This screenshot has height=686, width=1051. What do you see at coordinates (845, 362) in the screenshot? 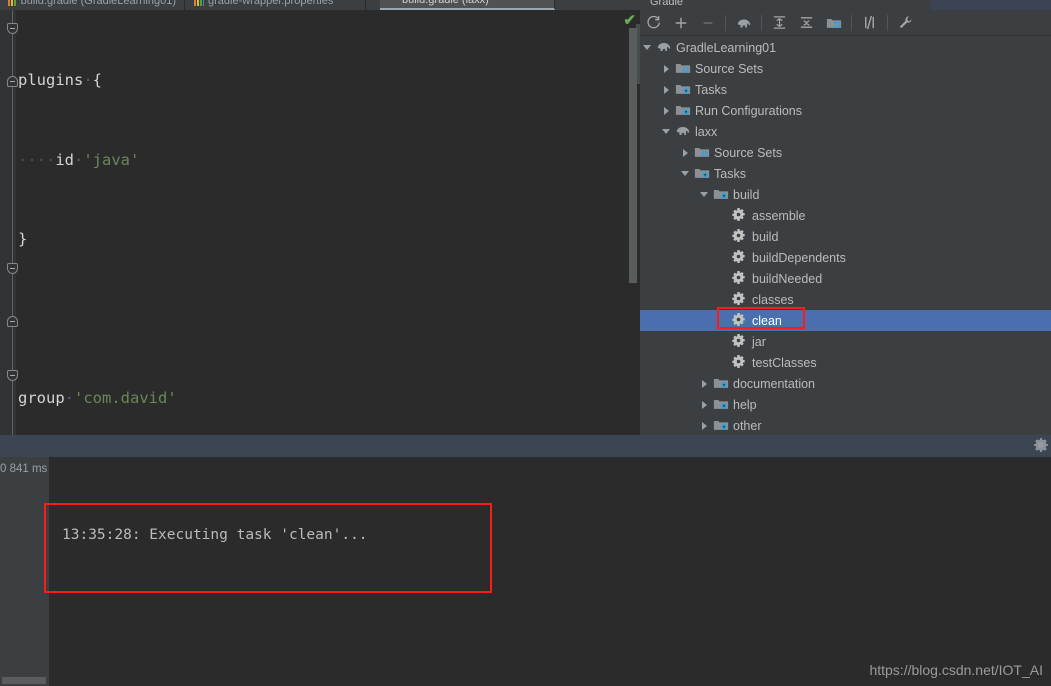
I see `tree-node-testclasses: testClasses` at bounding box center [845, 362].